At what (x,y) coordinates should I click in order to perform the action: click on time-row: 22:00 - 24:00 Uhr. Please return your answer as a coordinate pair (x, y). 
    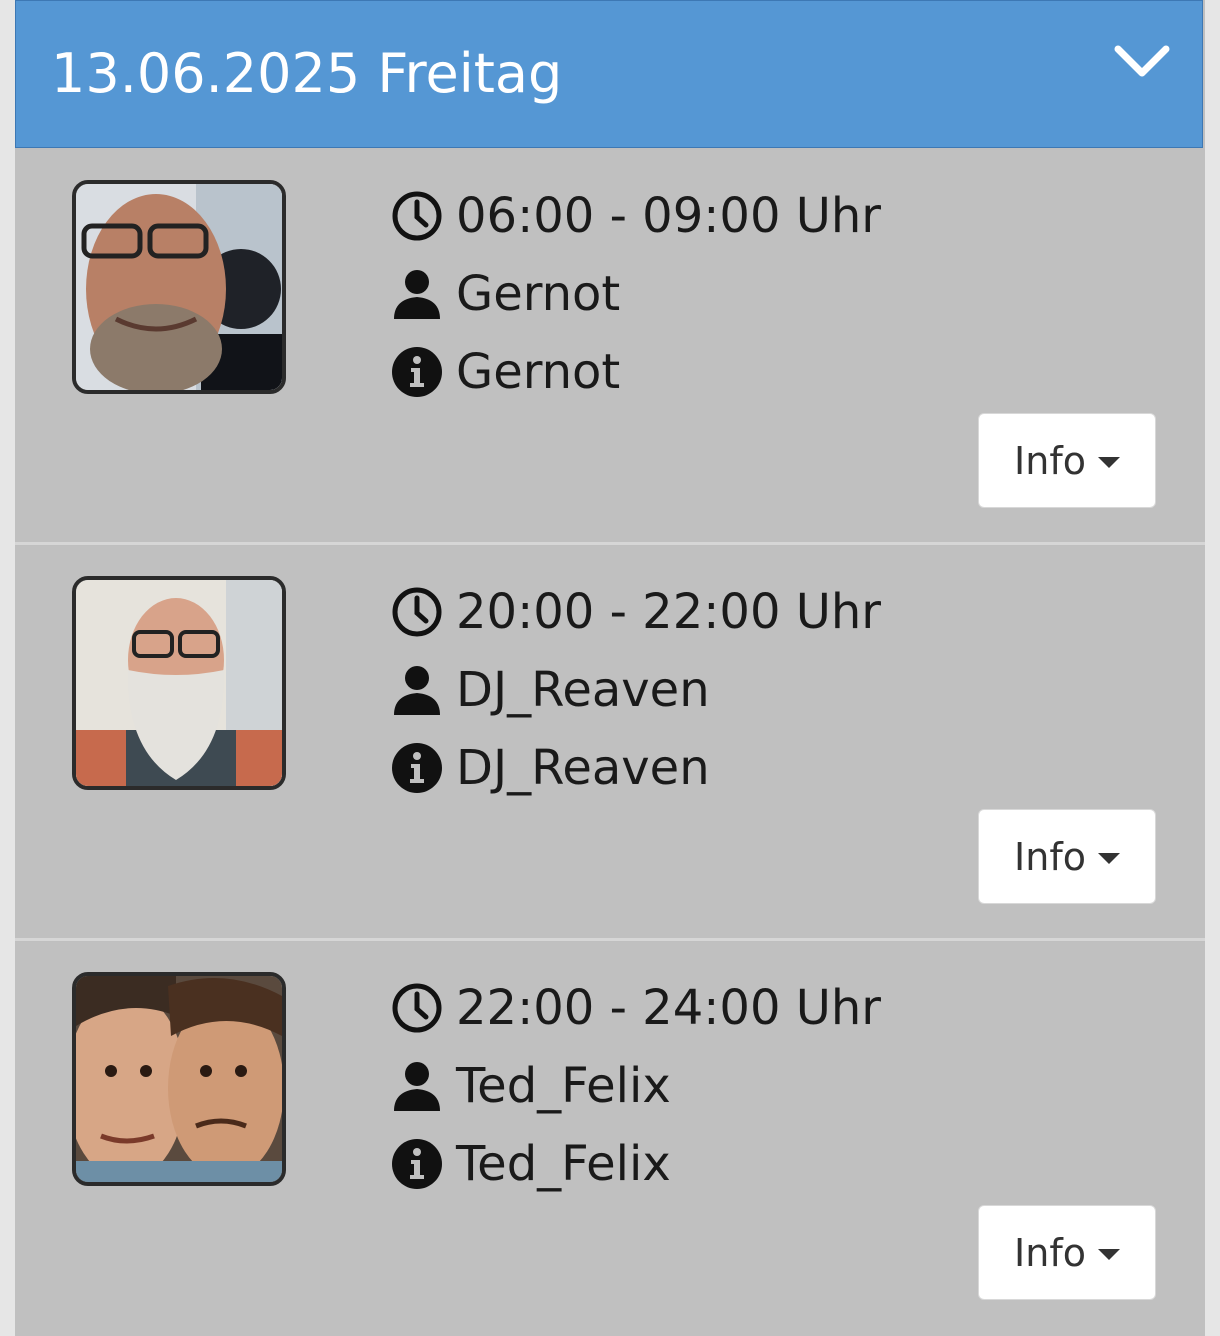
    Looking at the image, I should click on (635, 1008).